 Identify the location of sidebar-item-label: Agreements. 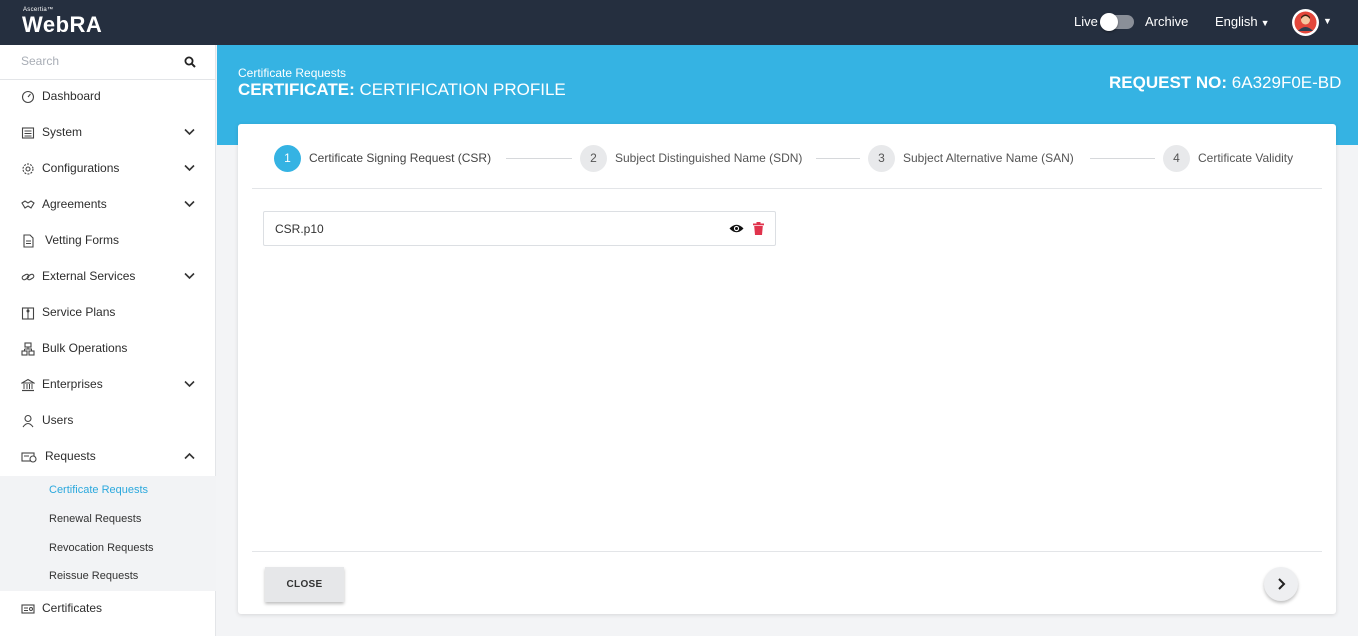
(74, 204).